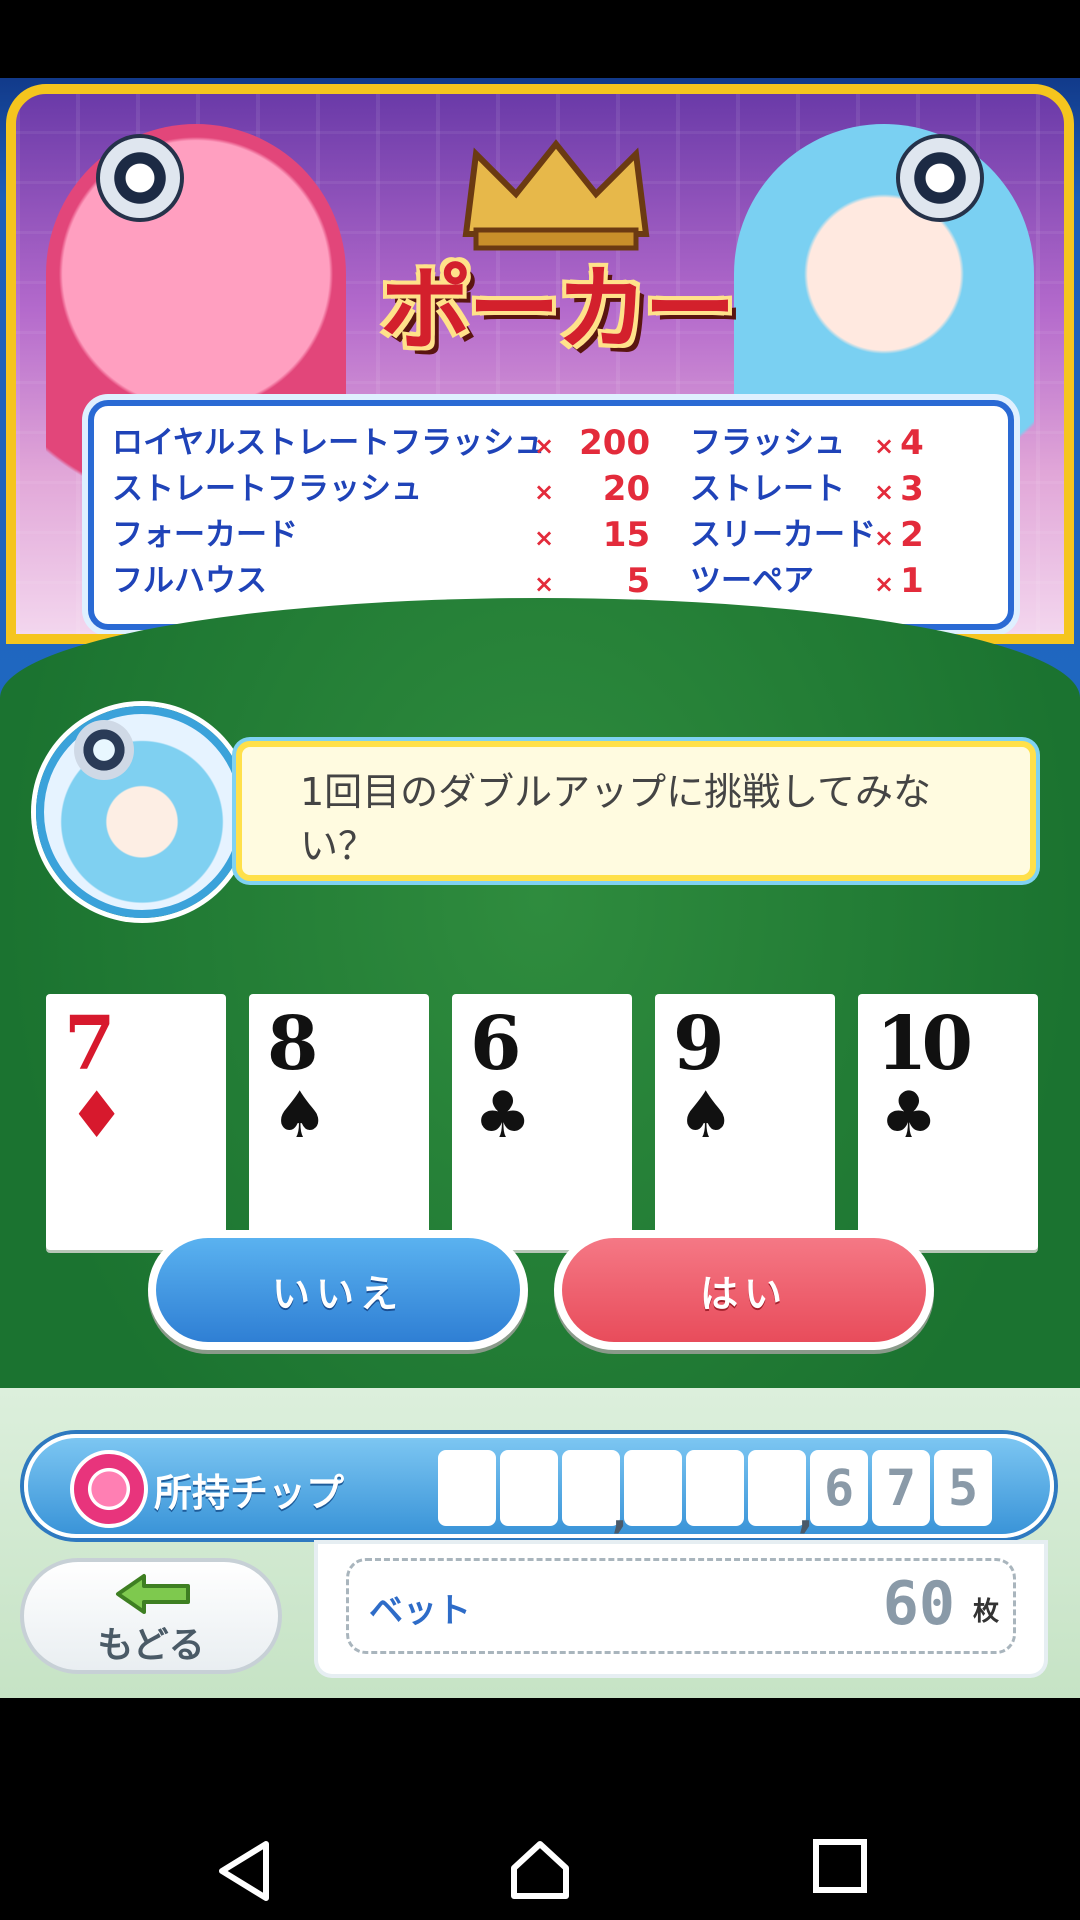 This screenshot has height=1920, width=1080. What do you see at coordinates (616, 819) in the screenshot?
I see `dialog-message: 1回目のダブルアップに挑戦してみない？` at bounding box center [616, 819].